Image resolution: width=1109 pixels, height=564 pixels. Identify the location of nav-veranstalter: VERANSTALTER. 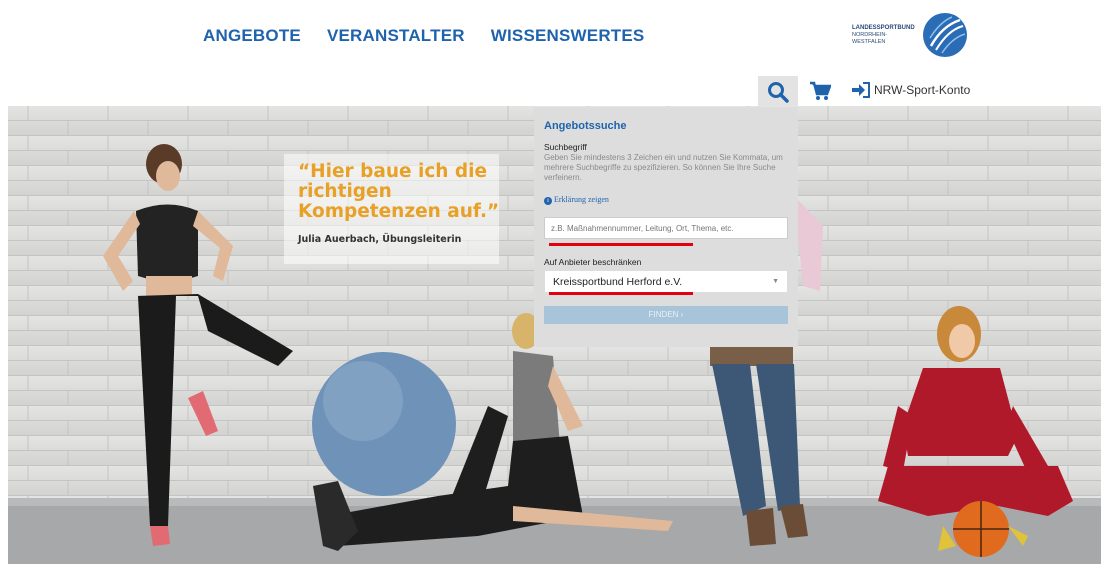
(396, 36).